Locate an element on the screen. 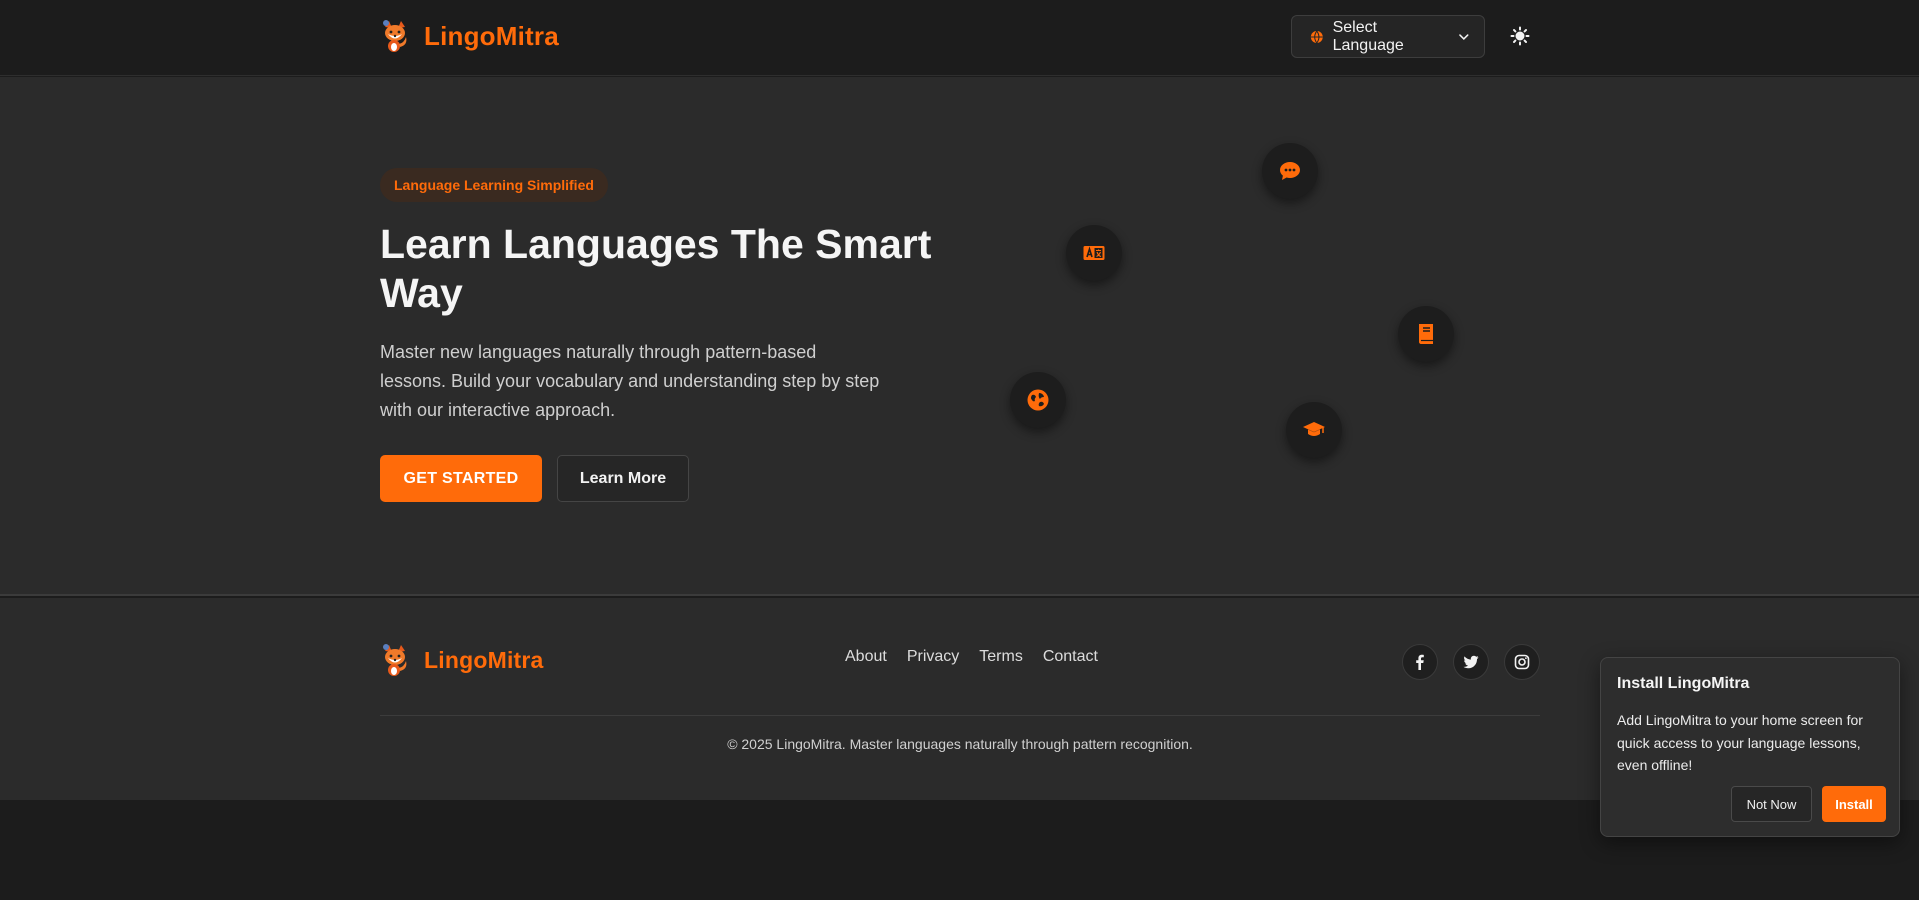  footer-link-about: About is located at coordinates (866, 657).